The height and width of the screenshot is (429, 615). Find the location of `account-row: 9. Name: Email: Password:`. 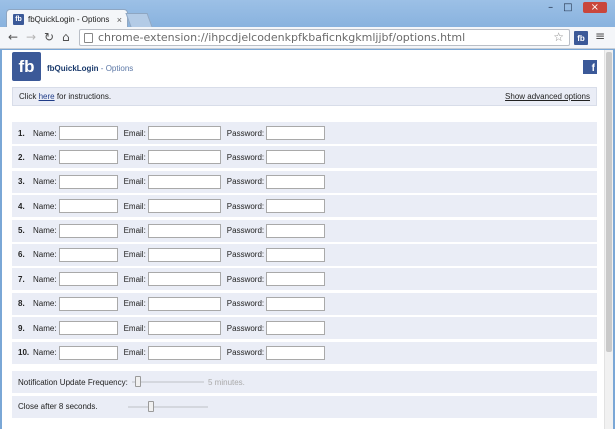

account-row: 9. Name: Email: Password: is located at coordinates (304, 328).